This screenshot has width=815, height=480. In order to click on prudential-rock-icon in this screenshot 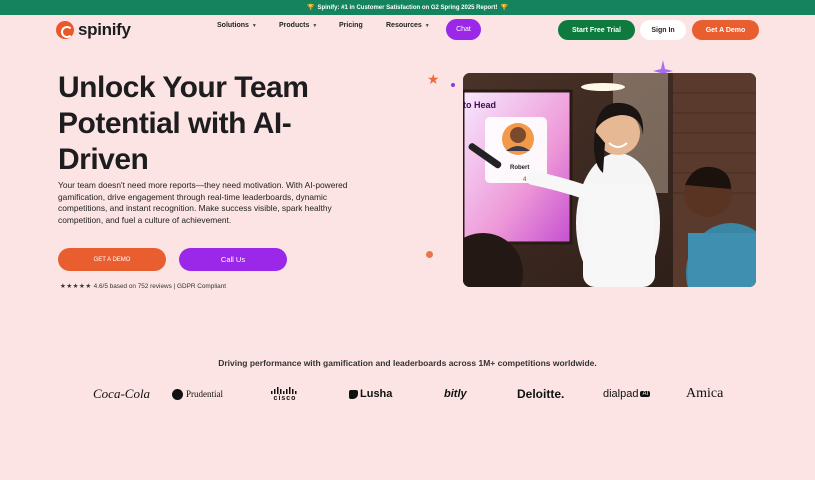, I will do `click(177, 394)`.